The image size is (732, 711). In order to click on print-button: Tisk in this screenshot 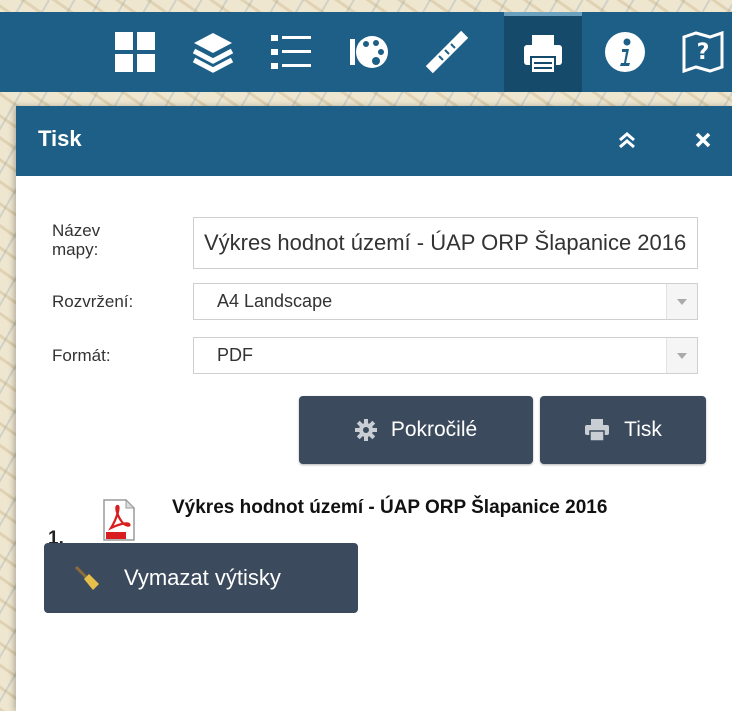, I will do `click(623, 430)`.